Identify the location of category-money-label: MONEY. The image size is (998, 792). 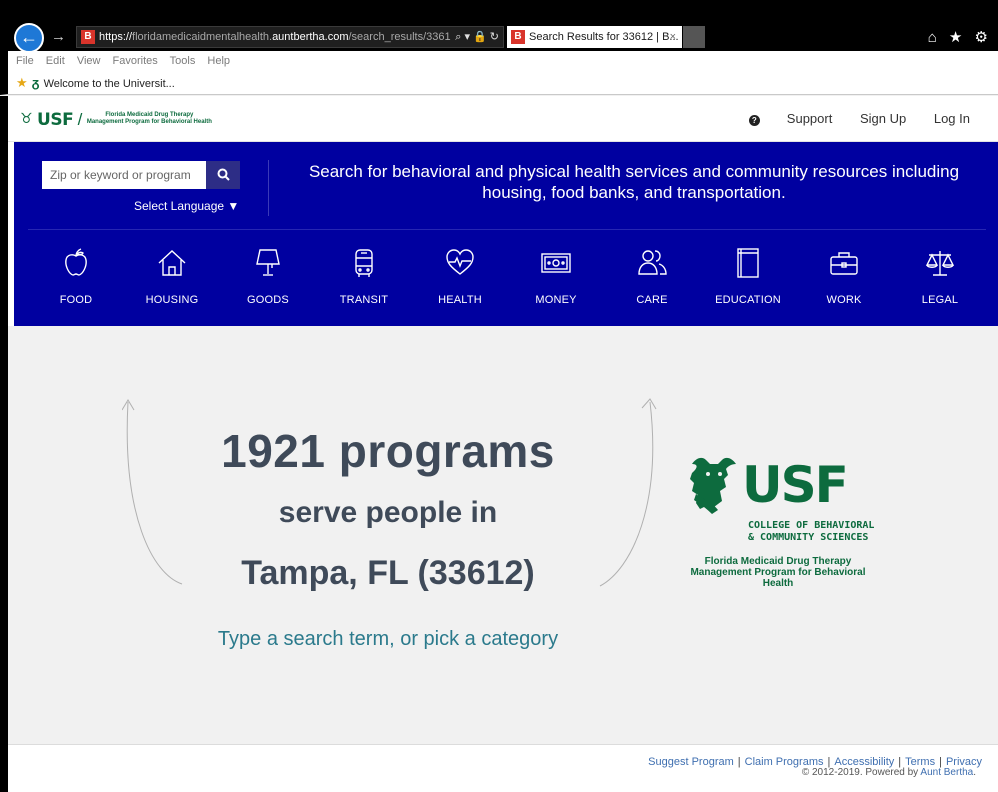
(556, 300).